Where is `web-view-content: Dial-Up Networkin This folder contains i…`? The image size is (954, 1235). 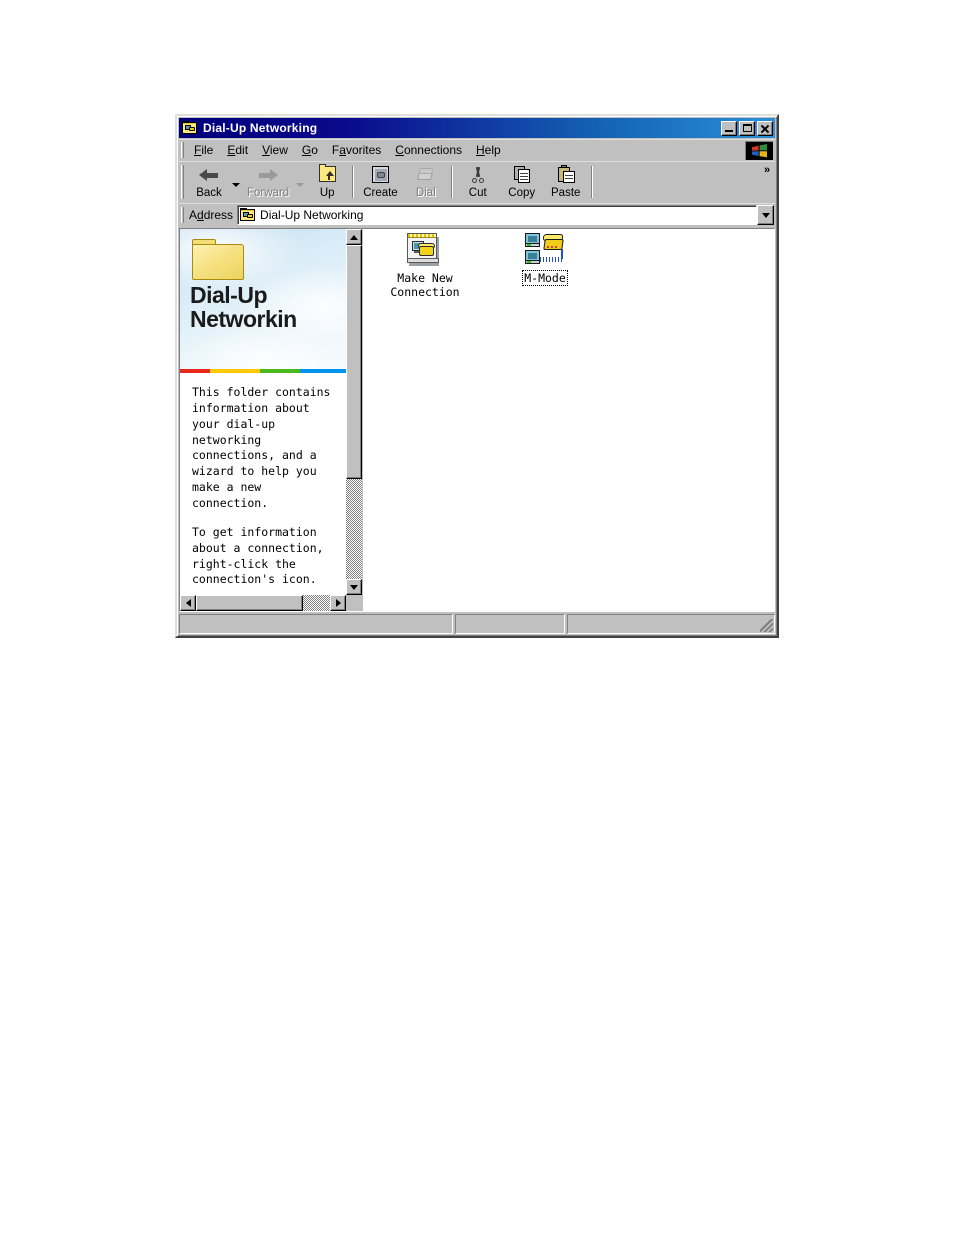 web-view-content: Dial-Up Networkin This folder contains i… is located at coordinates (263, 412).